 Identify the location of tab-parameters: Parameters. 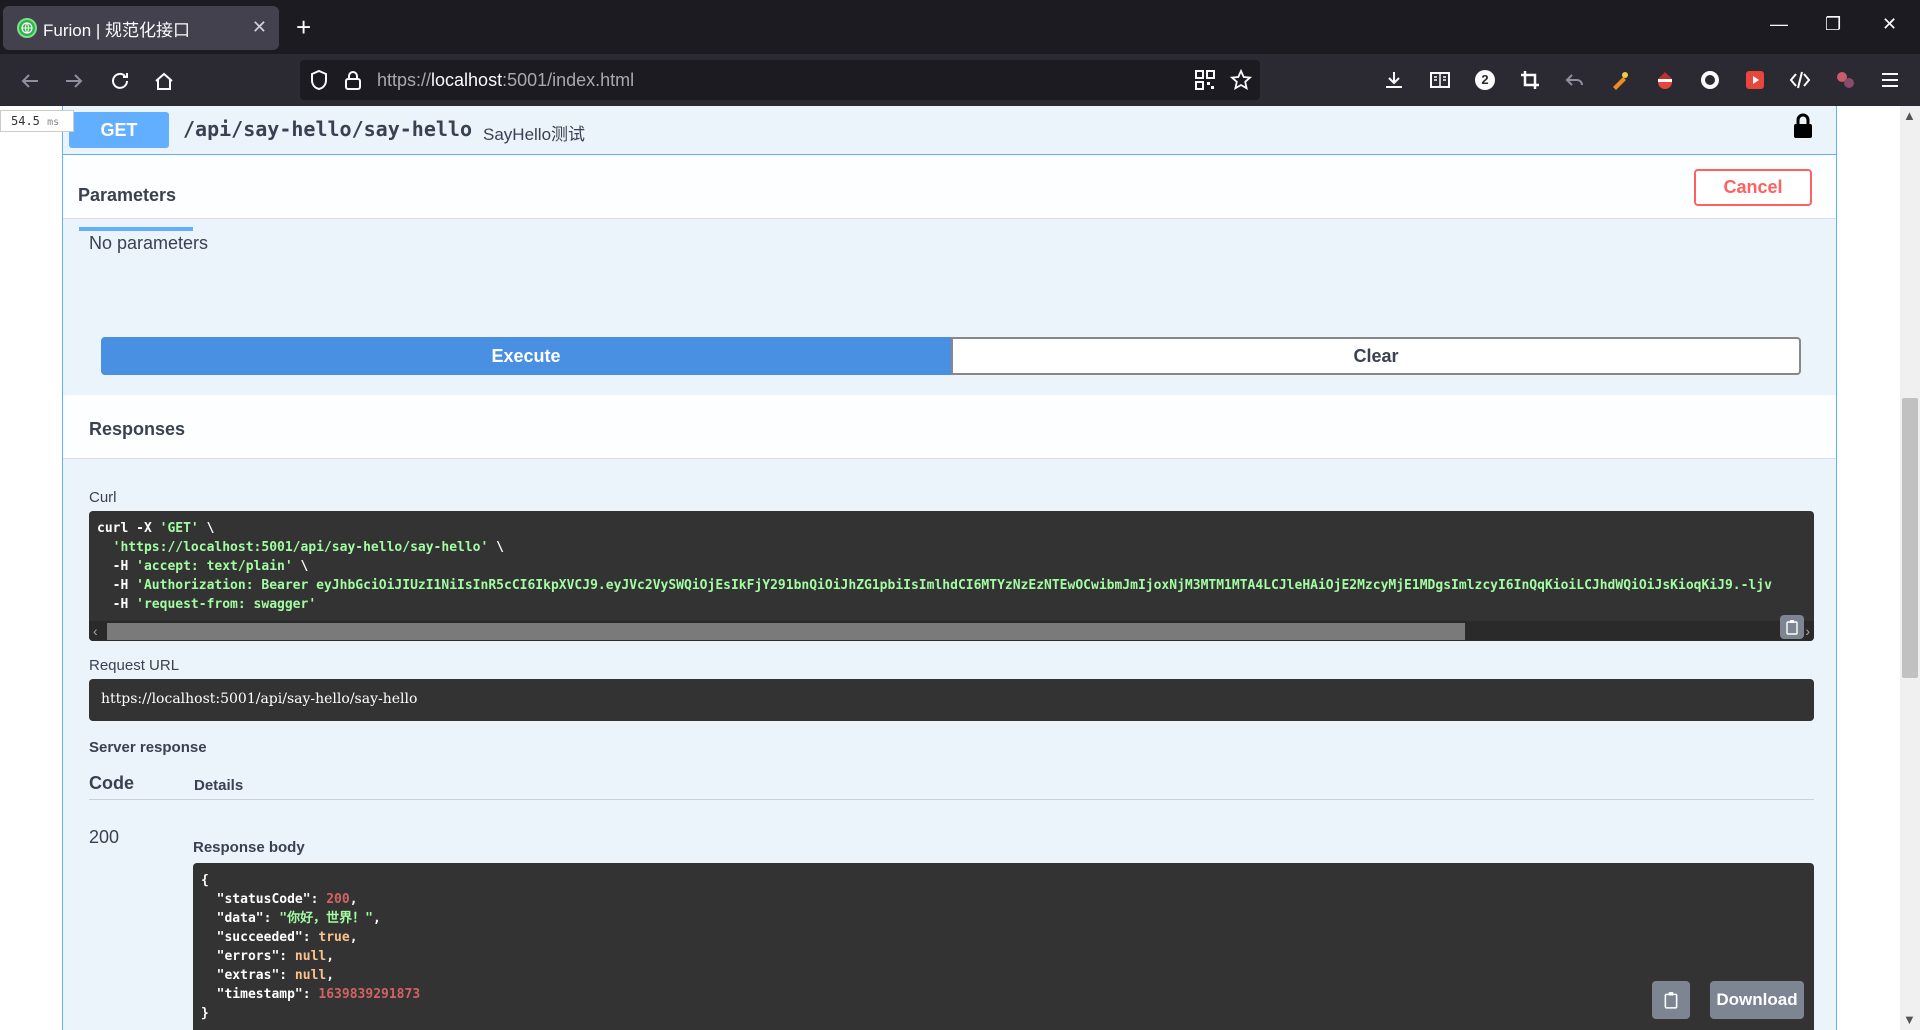
(127, 195).